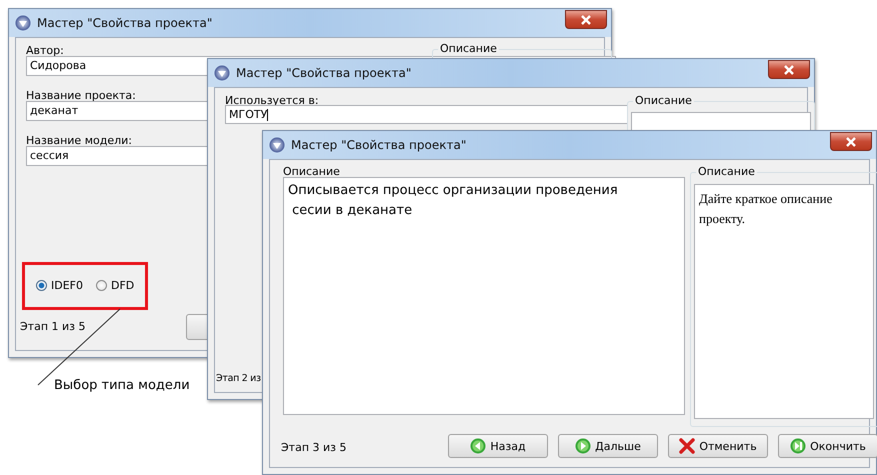  What do you see at coordinates (687, 446) in the screenshot?
I see `cross-icon` at bounding box center [687, 446].